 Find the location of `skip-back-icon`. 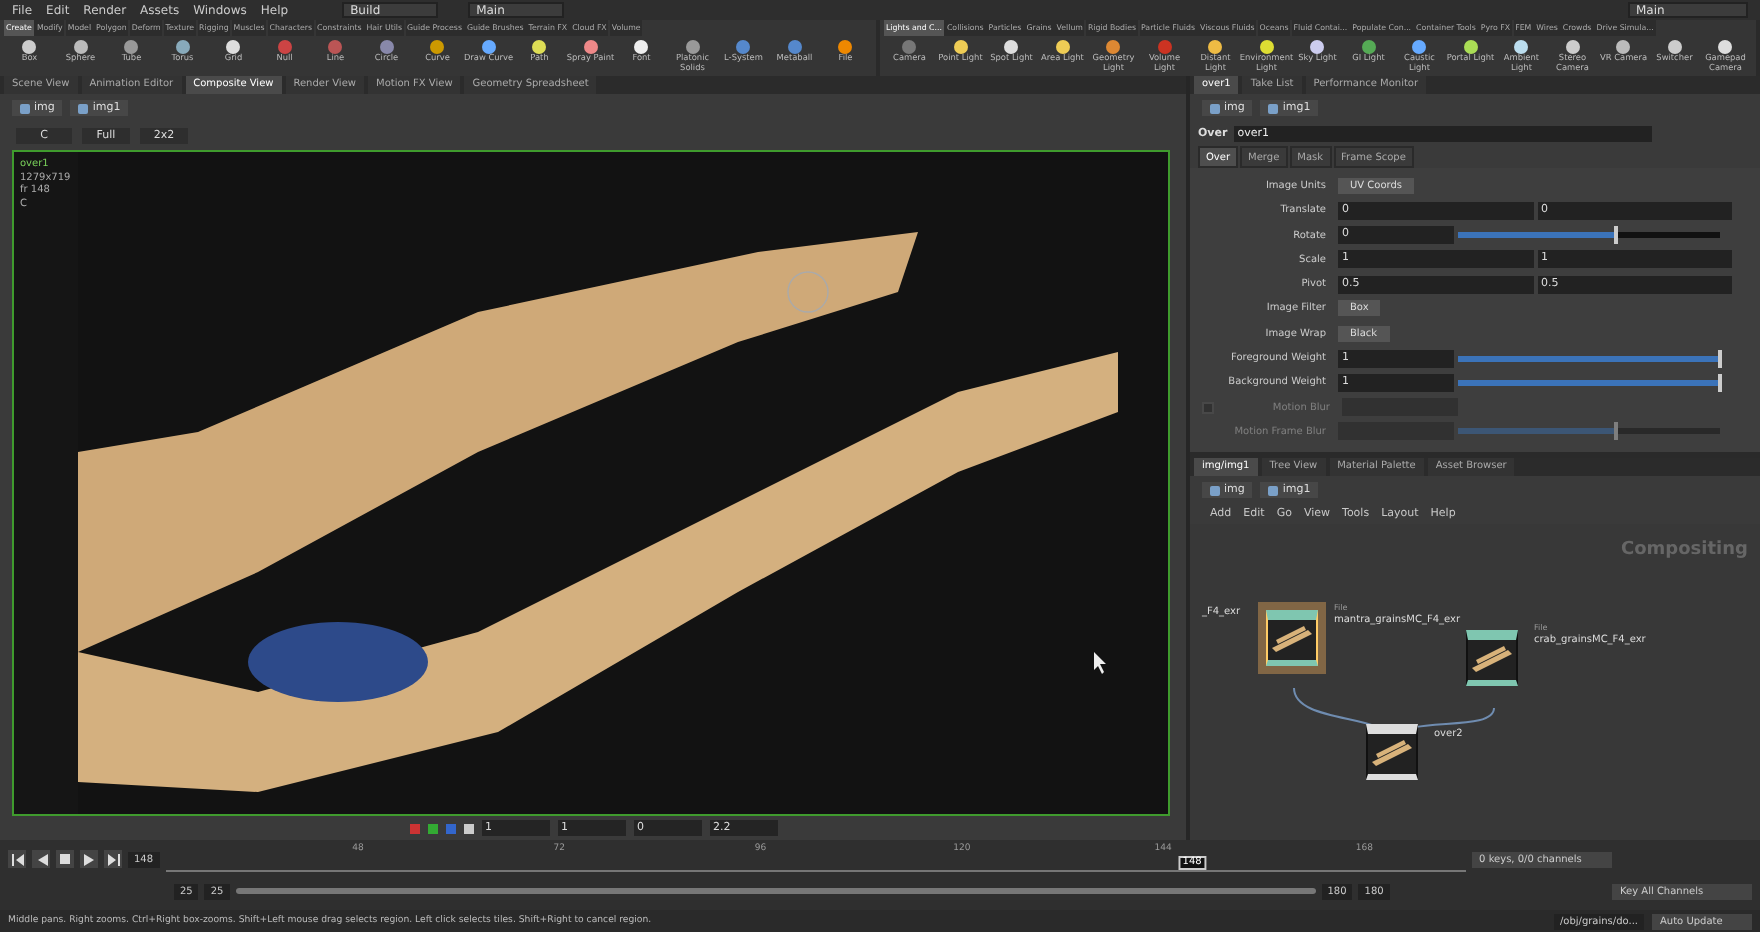

skip-back-icon is located at coordinates (17, 859).